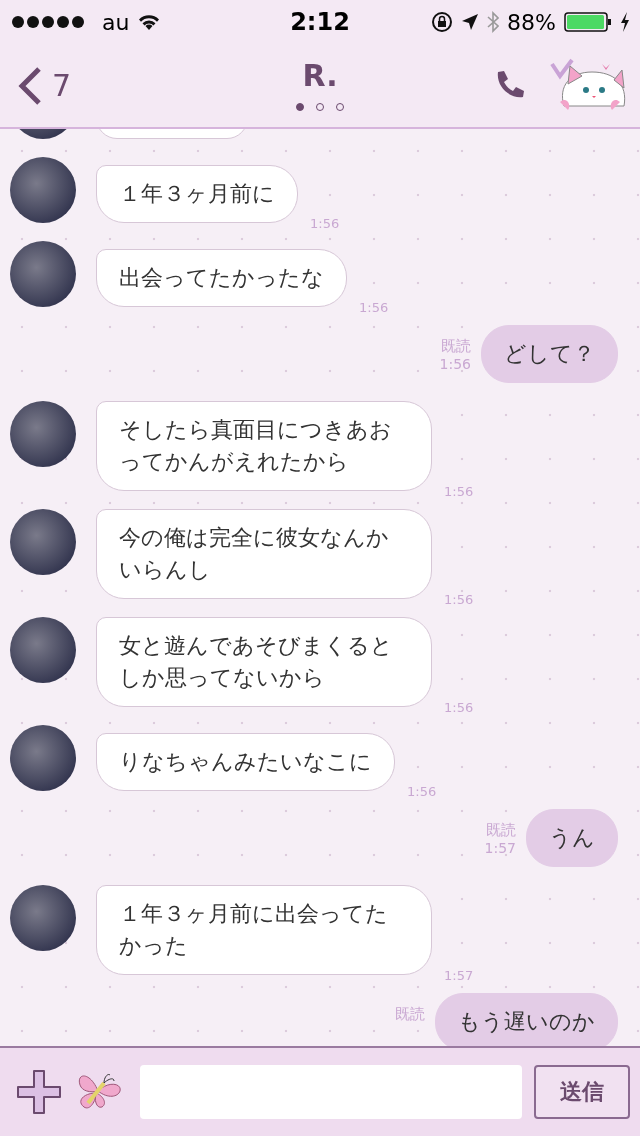 This screenshot has height=1136, width=640. I want to click on battery-percent: 88%, so click(531, 22).